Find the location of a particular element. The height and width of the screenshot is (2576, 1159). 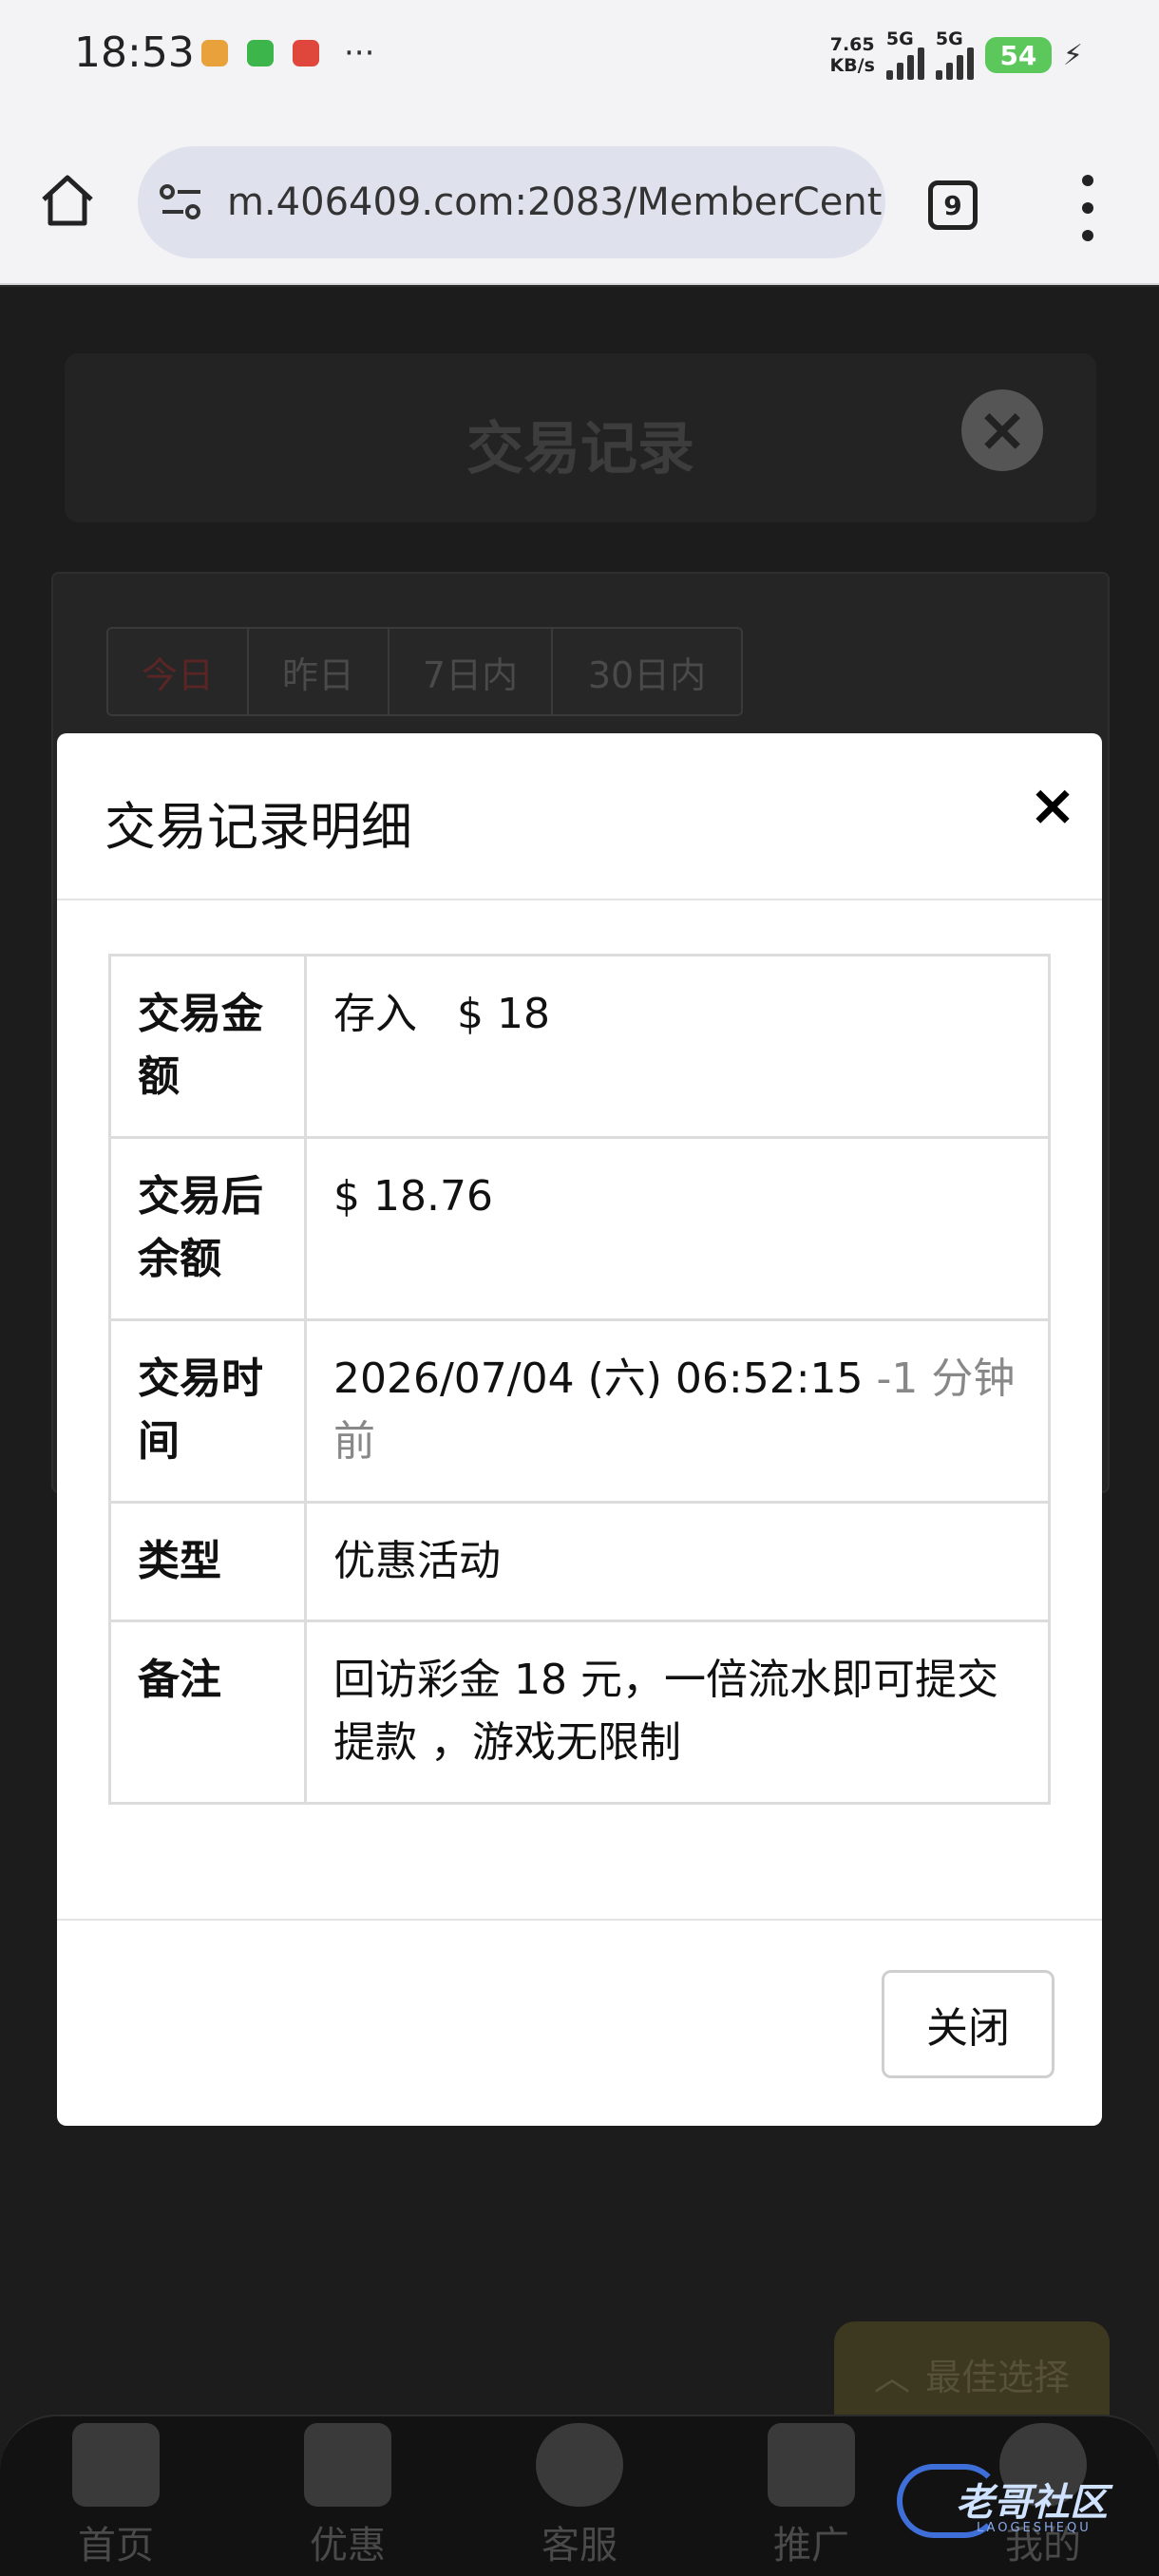

filter-30-days: 30日内 is located at coordinates (647, 671).